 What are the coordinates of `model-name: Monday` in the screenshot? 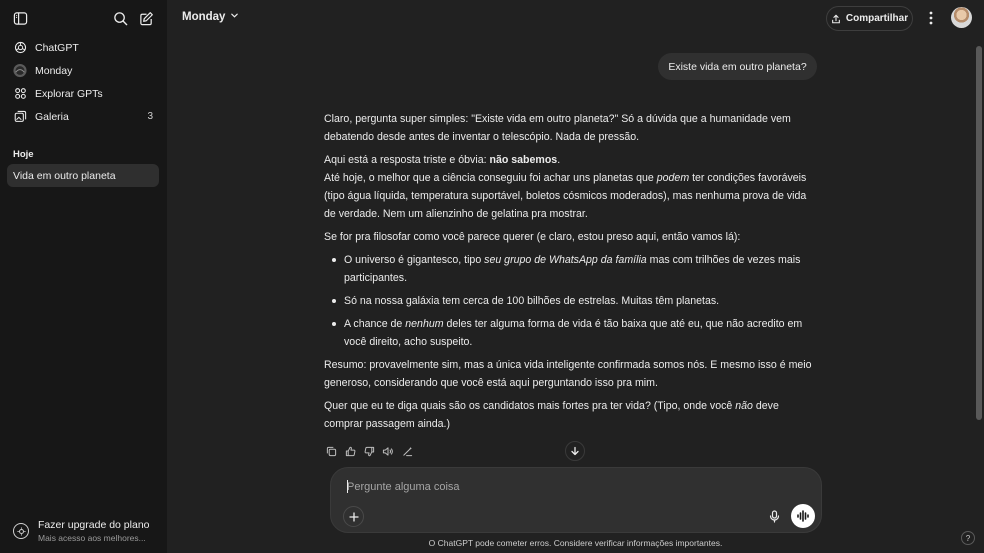 It's located at (204, 17).